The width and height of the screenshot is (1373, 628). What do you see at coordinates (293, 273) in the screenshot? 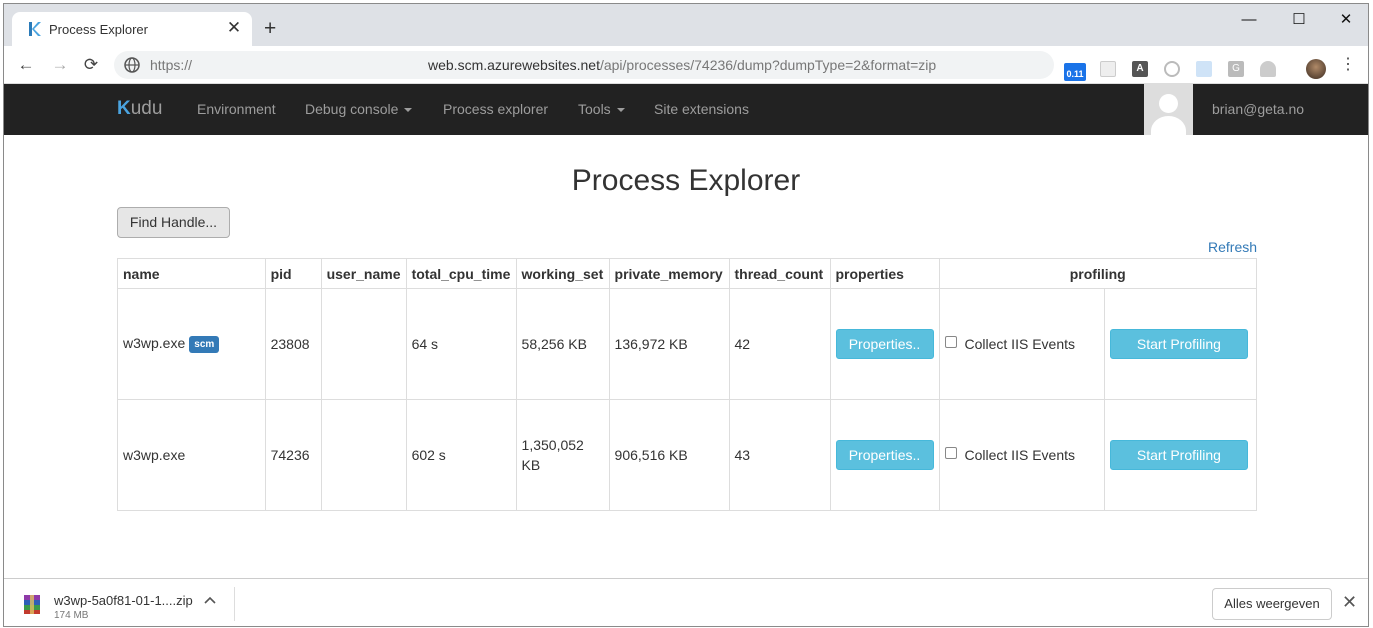
I see `col-pid: pid` at bounding box center [293, 273].